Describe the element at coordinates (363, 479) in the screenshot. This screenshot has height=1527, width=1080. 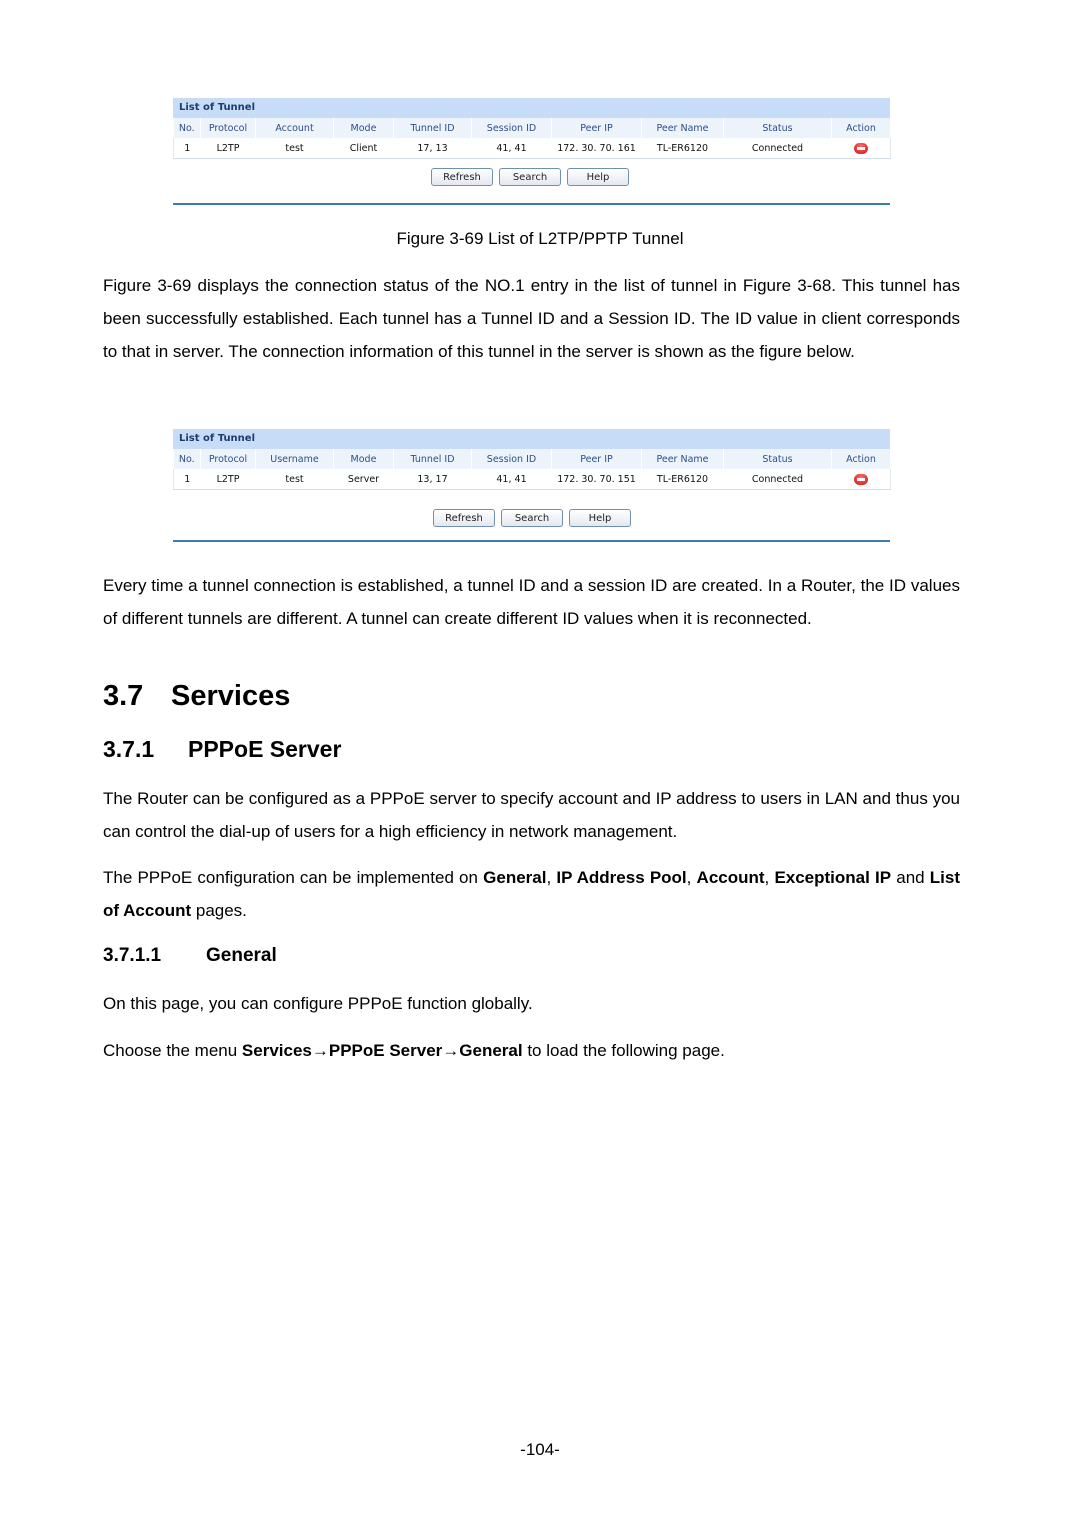
I see `cell-mode: Server` at that location.